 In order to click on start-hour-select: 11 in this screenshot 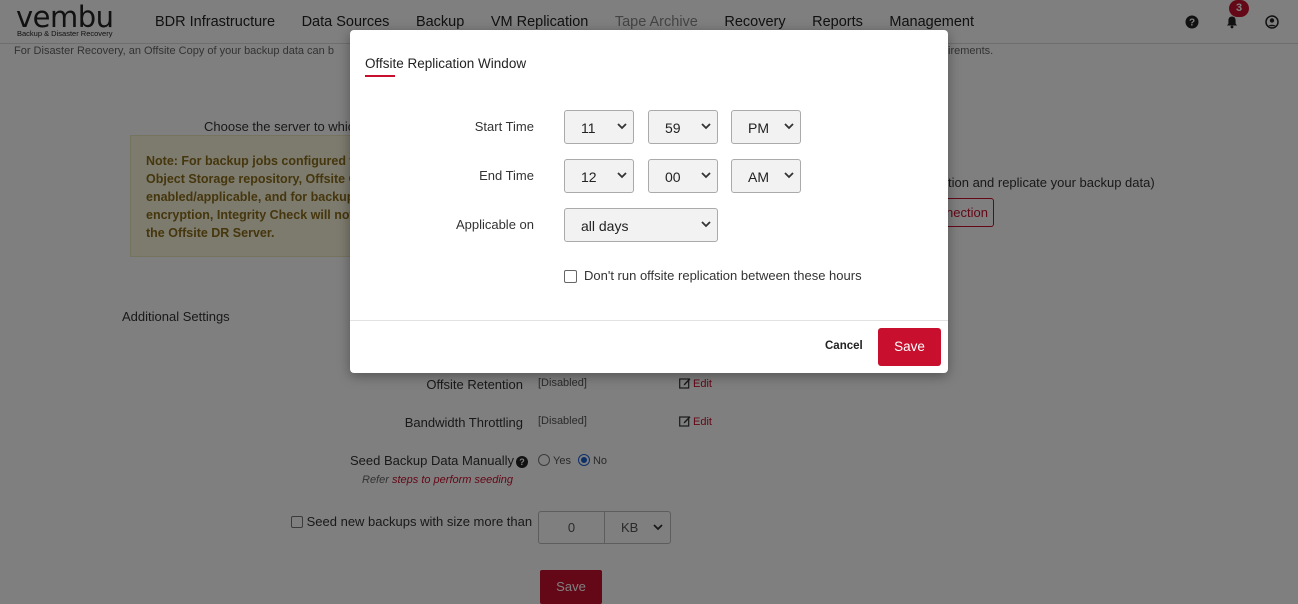, I will do `click(599, 127)`.